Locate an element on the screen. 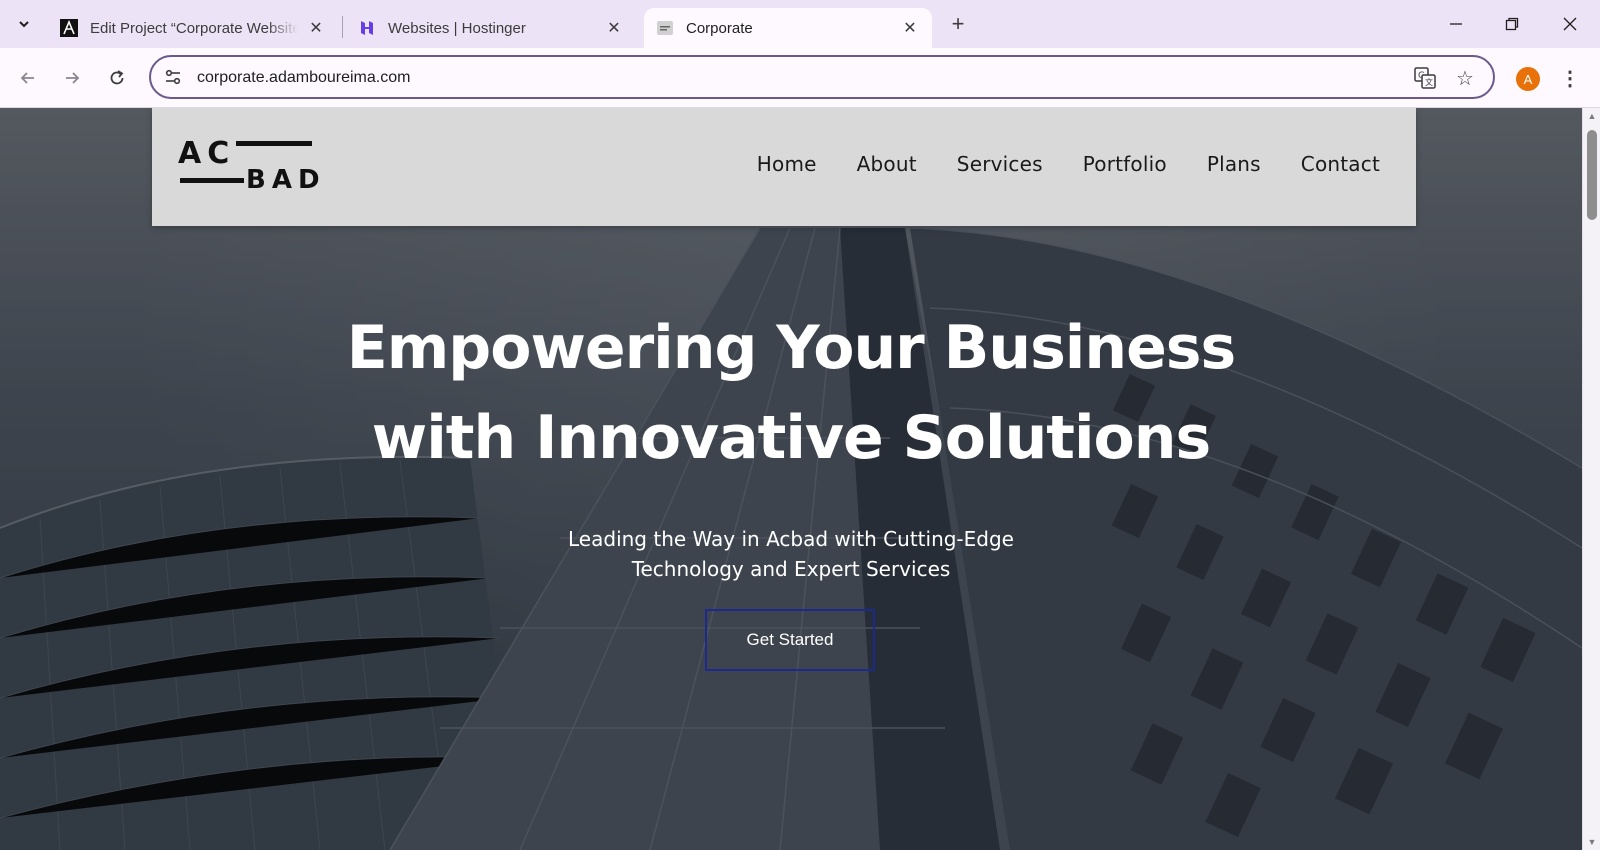 This screenshot has width=1600, height=850. minimize-button is located at coordinates (1456, 24).